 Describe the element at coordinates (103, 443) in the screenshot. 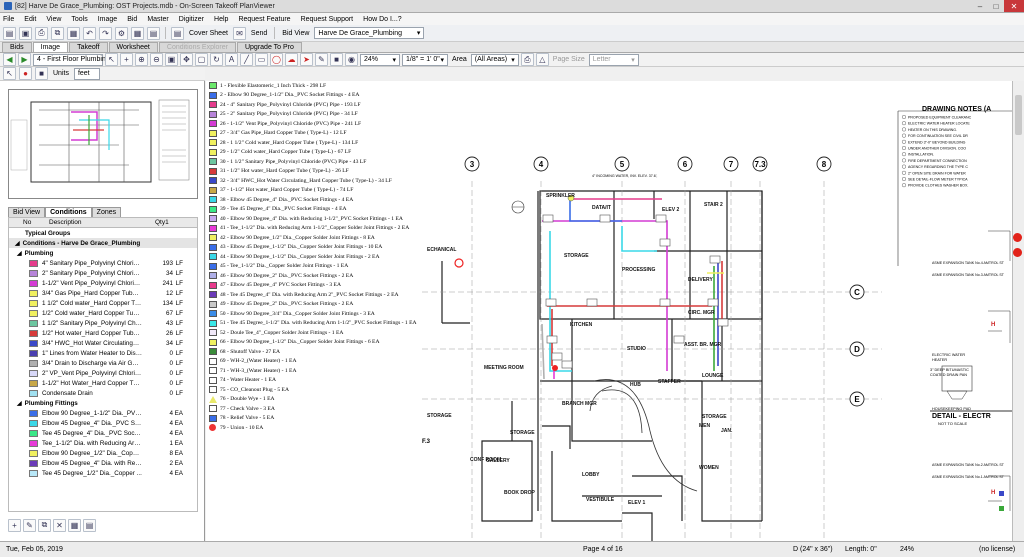

I see `condition-row: Tee_1-1/2" Dia. with Reducing Arm ... 1 EA` at that location.